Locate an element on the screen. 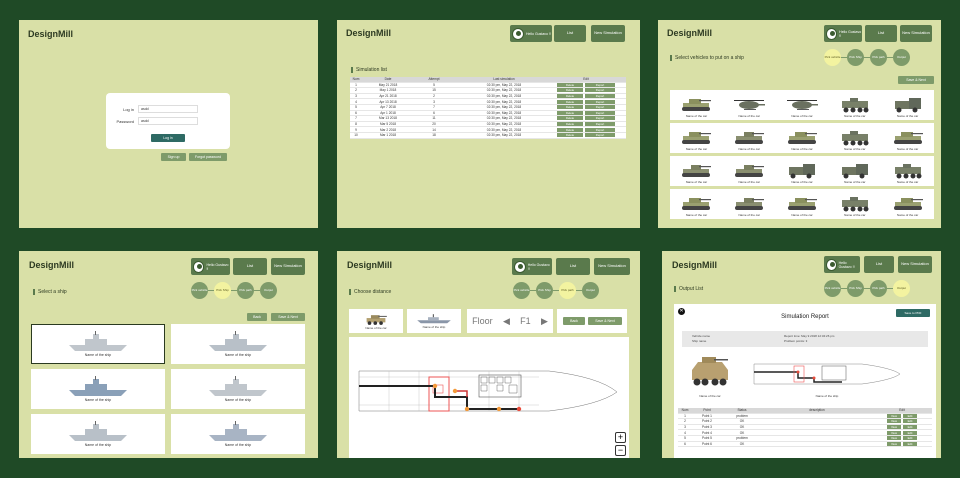  chevron-left-icon: ◀ is located at coordinates (506, 321).